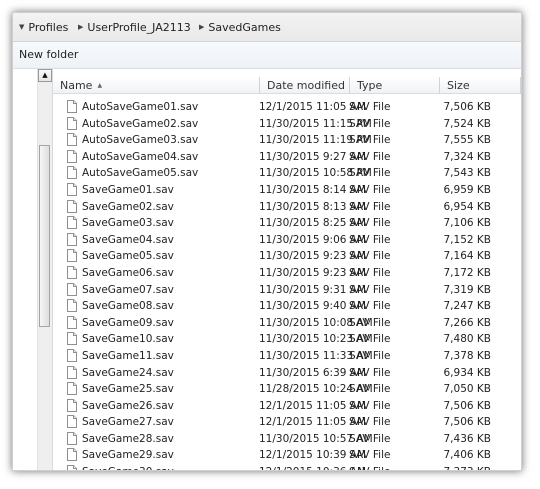 Image resolution: width=540 pixels, height=489 pixels. I want to click on file-size: 7,319 KB, so click(467, 289).